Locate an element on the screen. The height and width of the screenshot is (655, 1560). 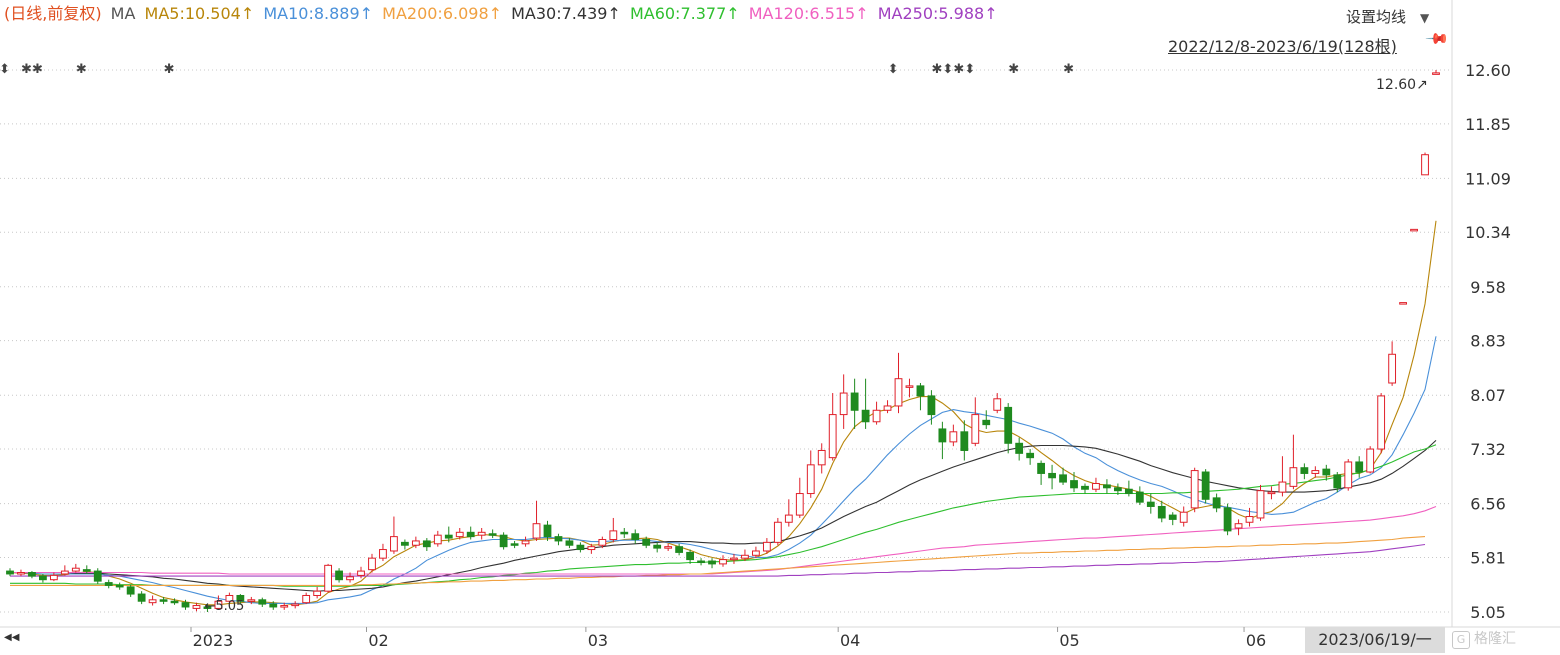
scroll-left-icon: ◀◀ is located at coordinates (11, 637).